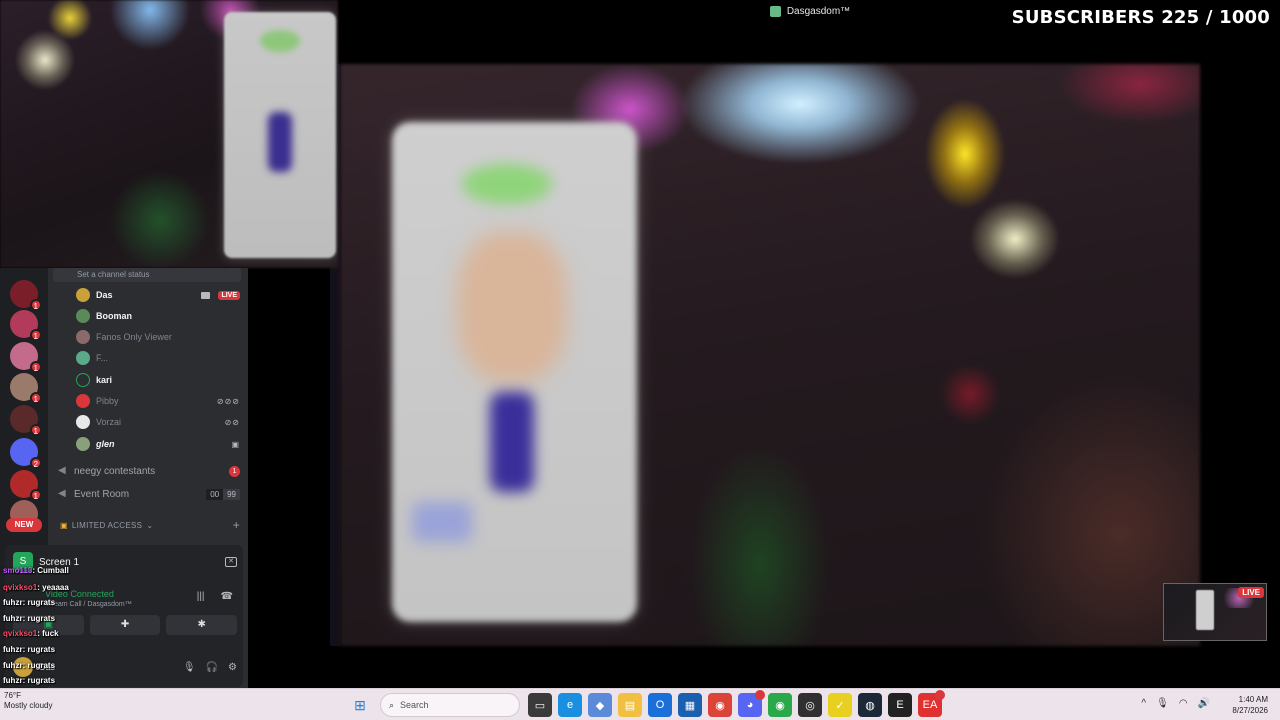 The height and width of the screenshot is (720, 1280). Describe the element at coordinates (28, 701) in the screenshot. I see `weather-widget: 76°F Mostly cloudy` at that location.